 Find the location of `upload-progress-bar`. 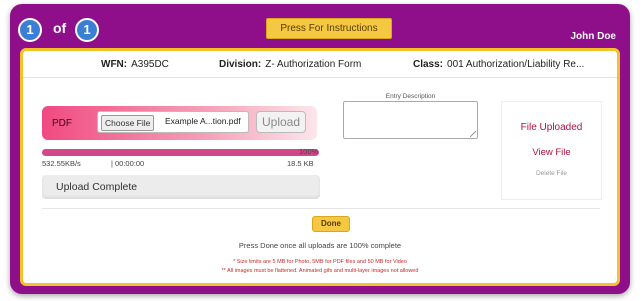

upload-progress-bar is located at coordinates (180, 152).